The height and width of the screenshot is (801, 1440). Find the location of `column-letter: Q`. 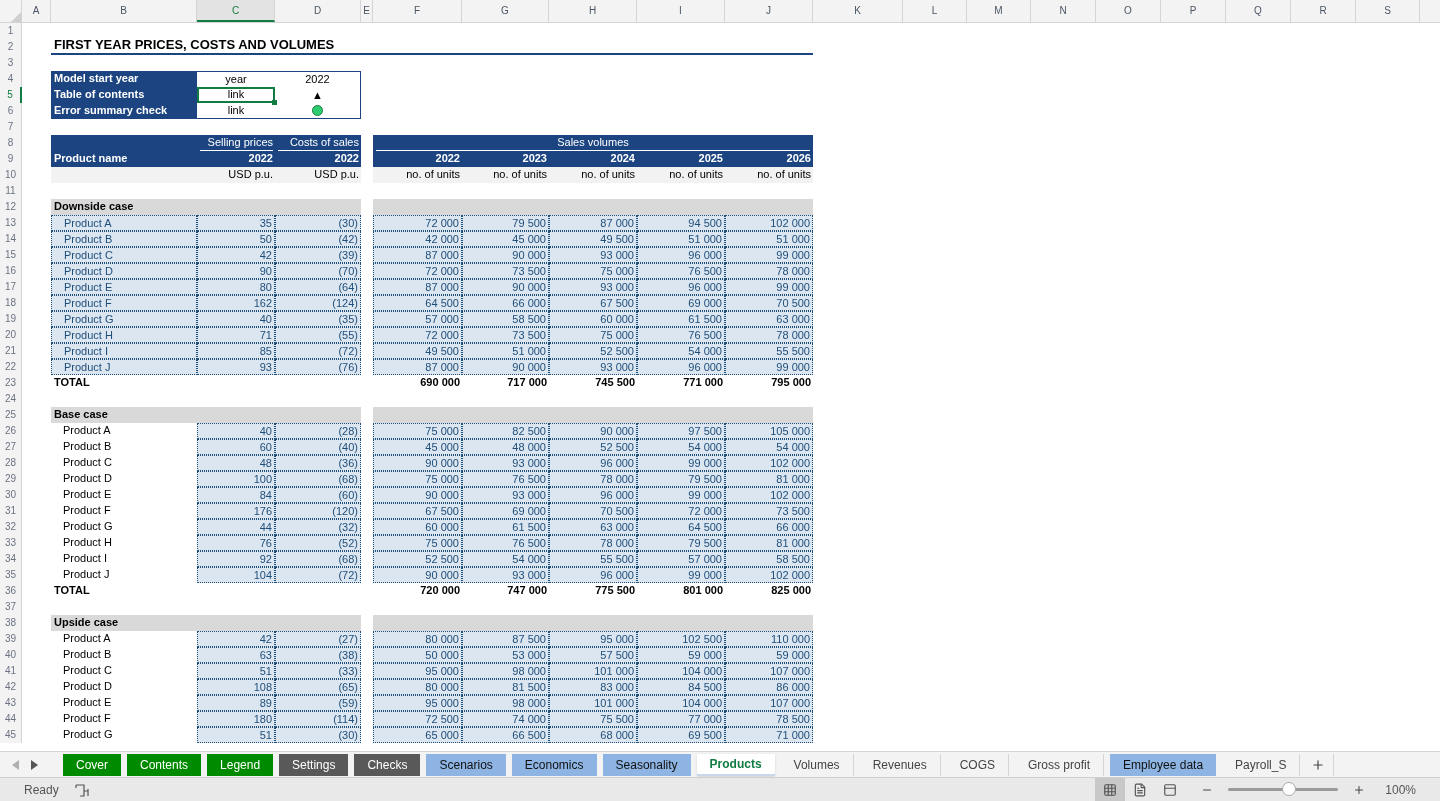

column-letter: Q is located at coordinates (1258, 11).